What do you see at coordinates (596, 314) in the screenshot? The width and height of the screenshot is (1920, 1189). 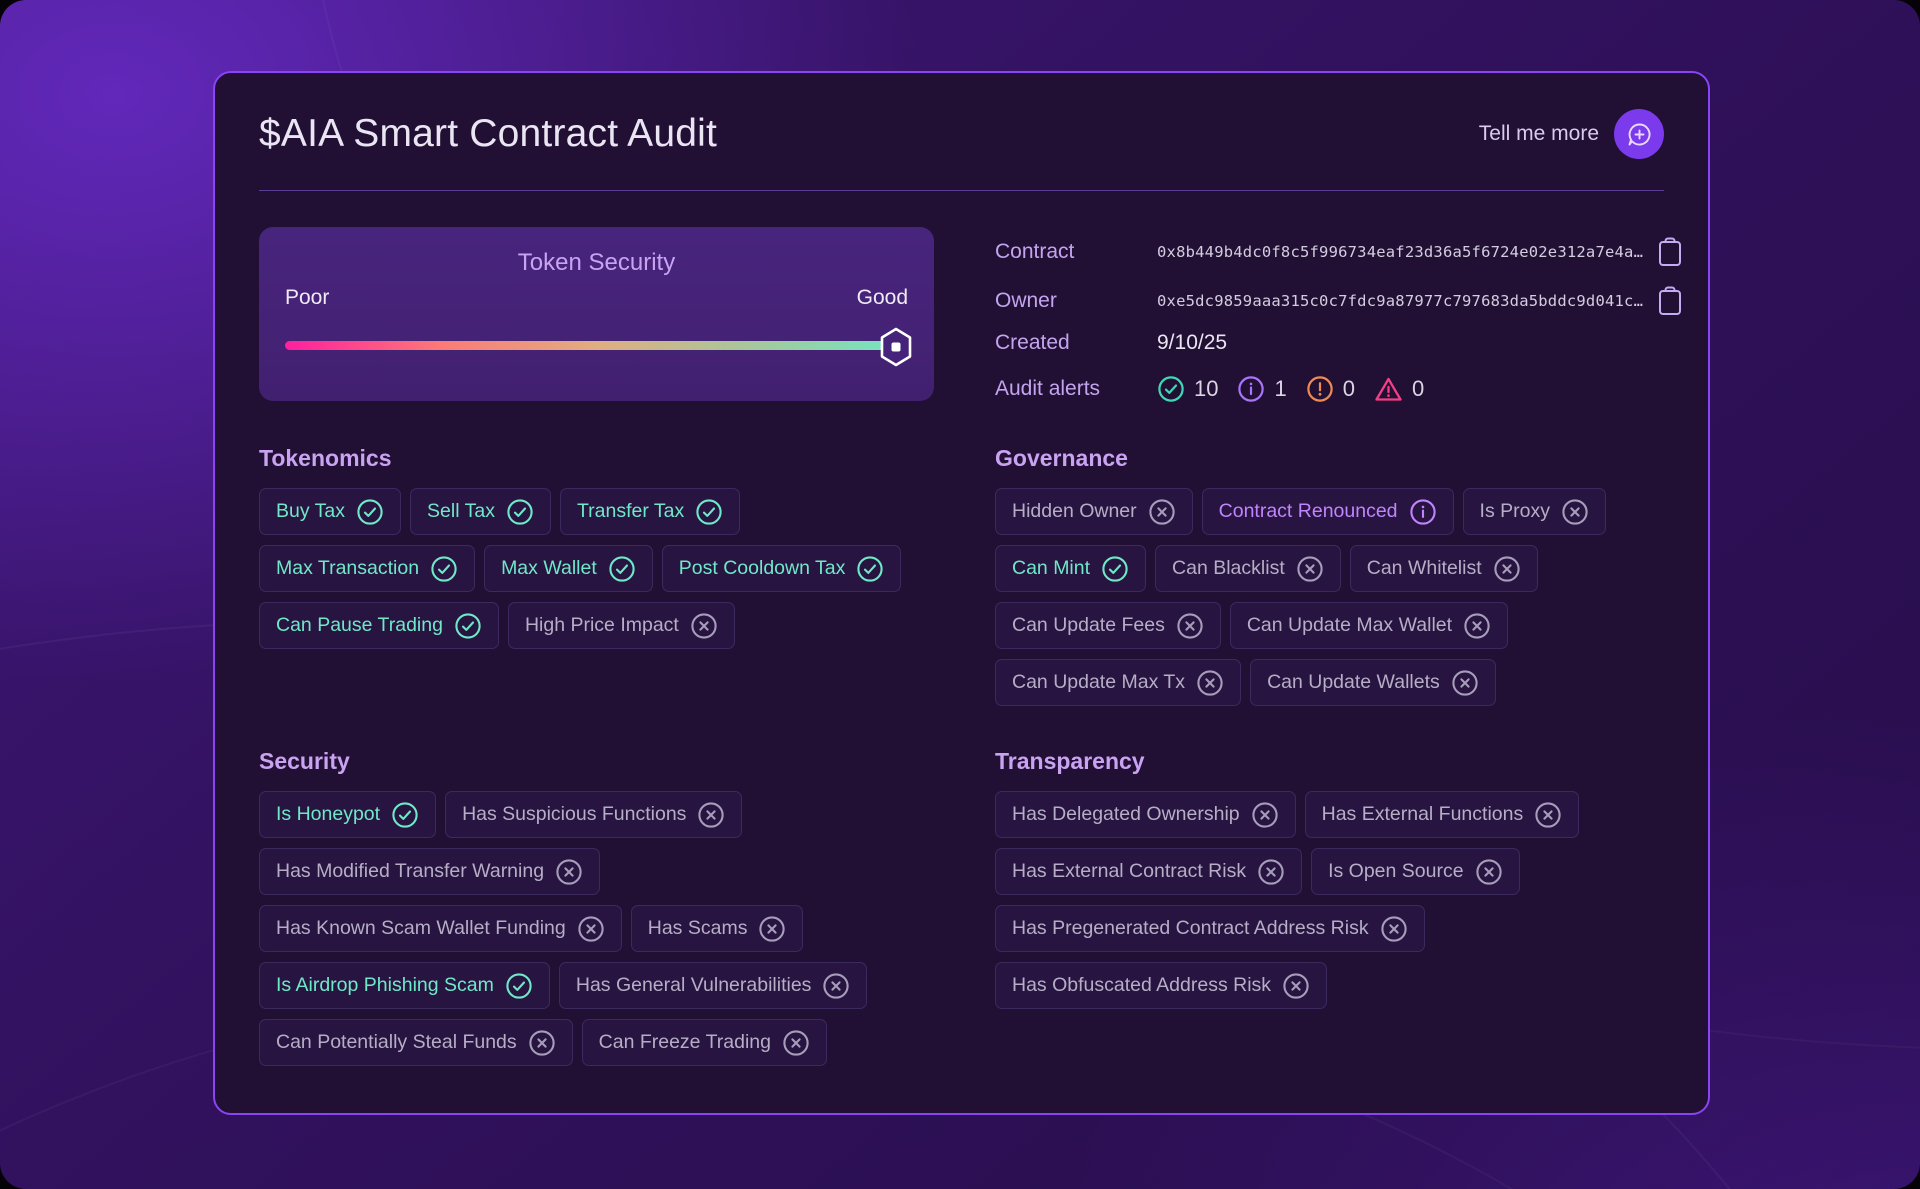 I see `token-security-panel: Token Security Poor Good` at bounding box center [596, 314].